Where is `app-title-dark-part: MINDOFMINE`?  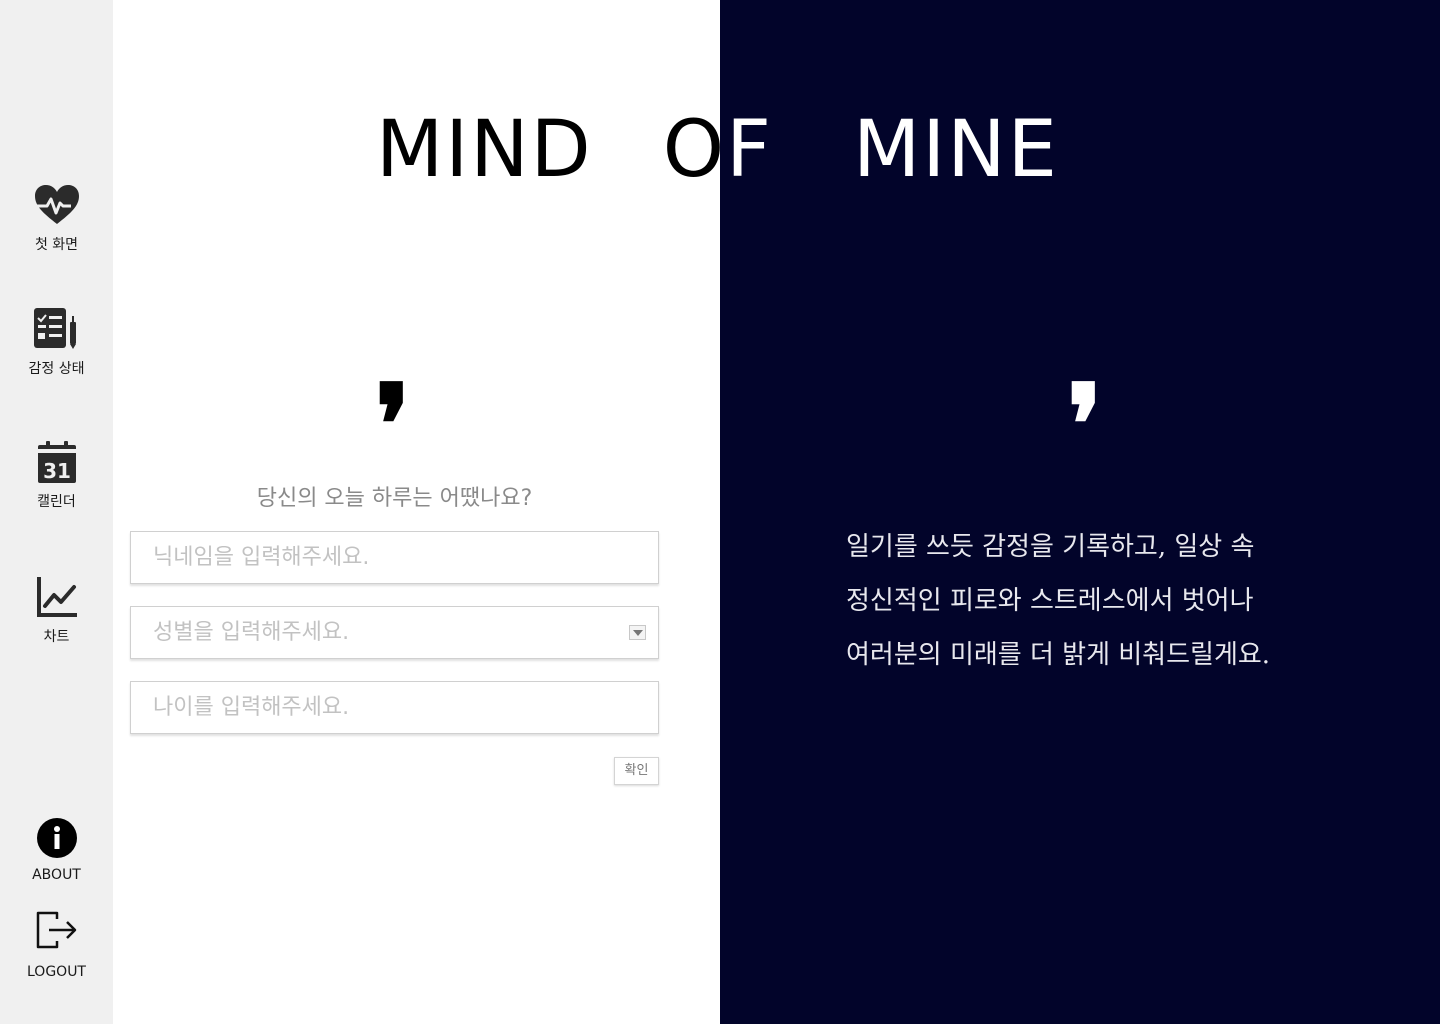
app-title-dark-part: MINDOFMINE is located at coordinates (360, 150).